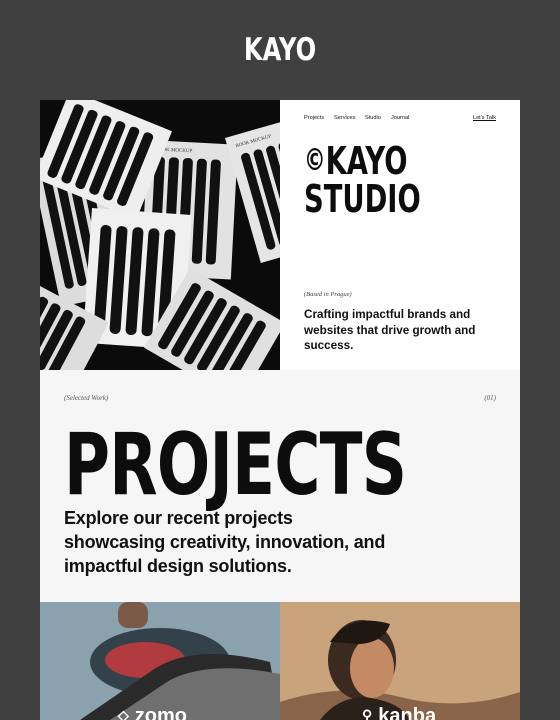 The height and width of the screenshot is (720, 560). I want to click on section-index: (01), so click(490, 398).